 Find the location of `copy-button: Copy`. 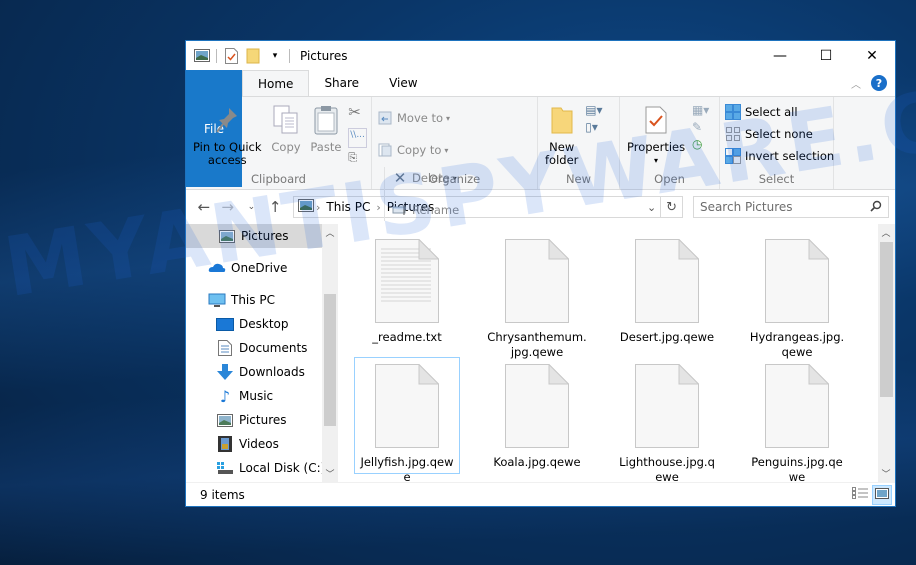

copy-button: Copy is located at coordinates (285, 128).